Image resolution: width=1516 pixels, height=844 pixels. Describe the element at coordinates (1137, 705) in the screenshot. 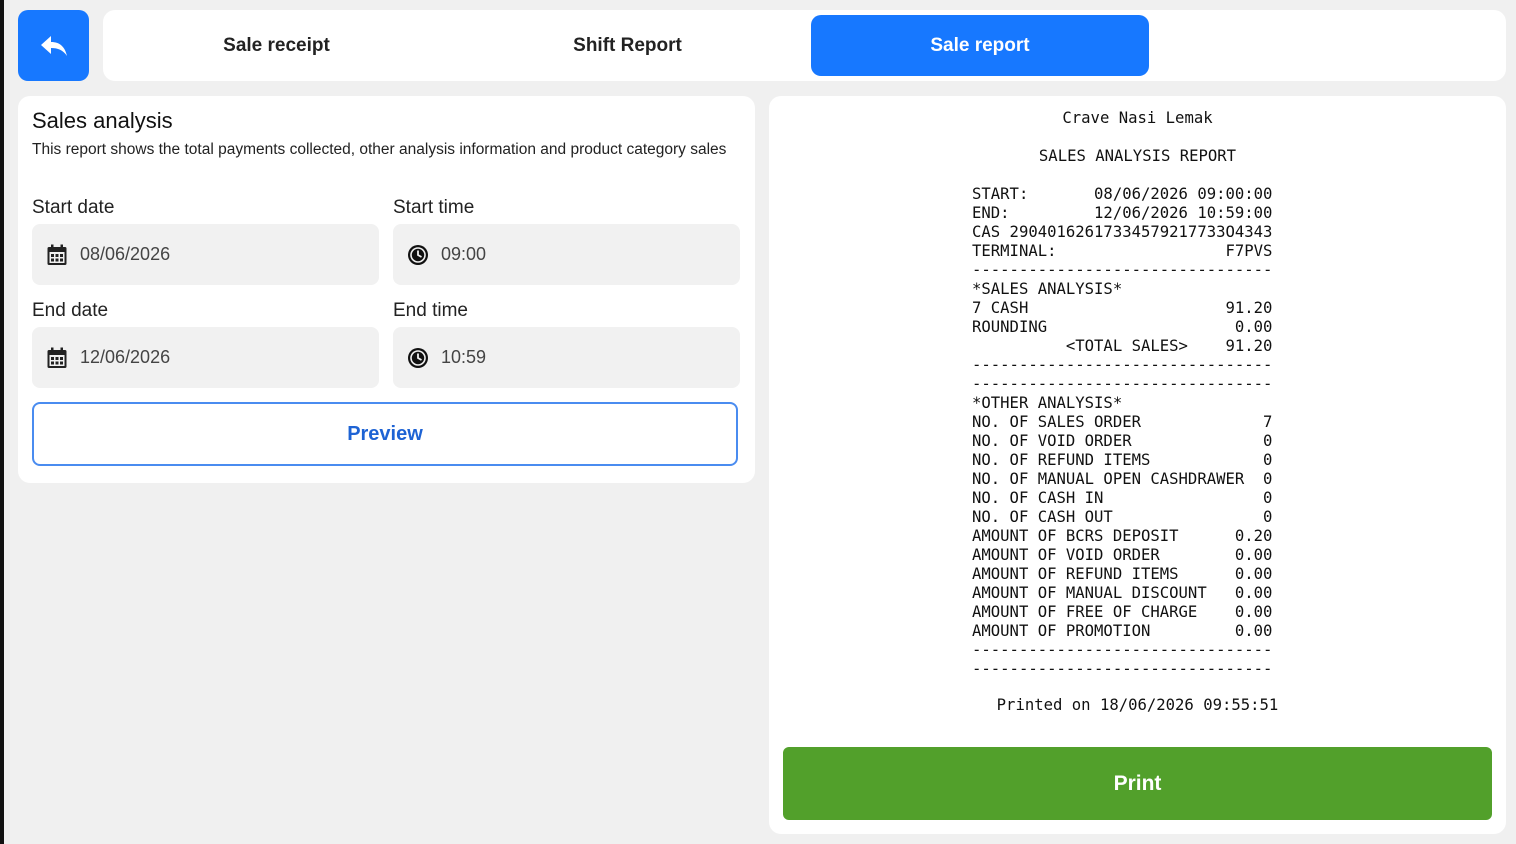

I see `printed-on: Printed on 18/06/2026 09:55:51` at that location.